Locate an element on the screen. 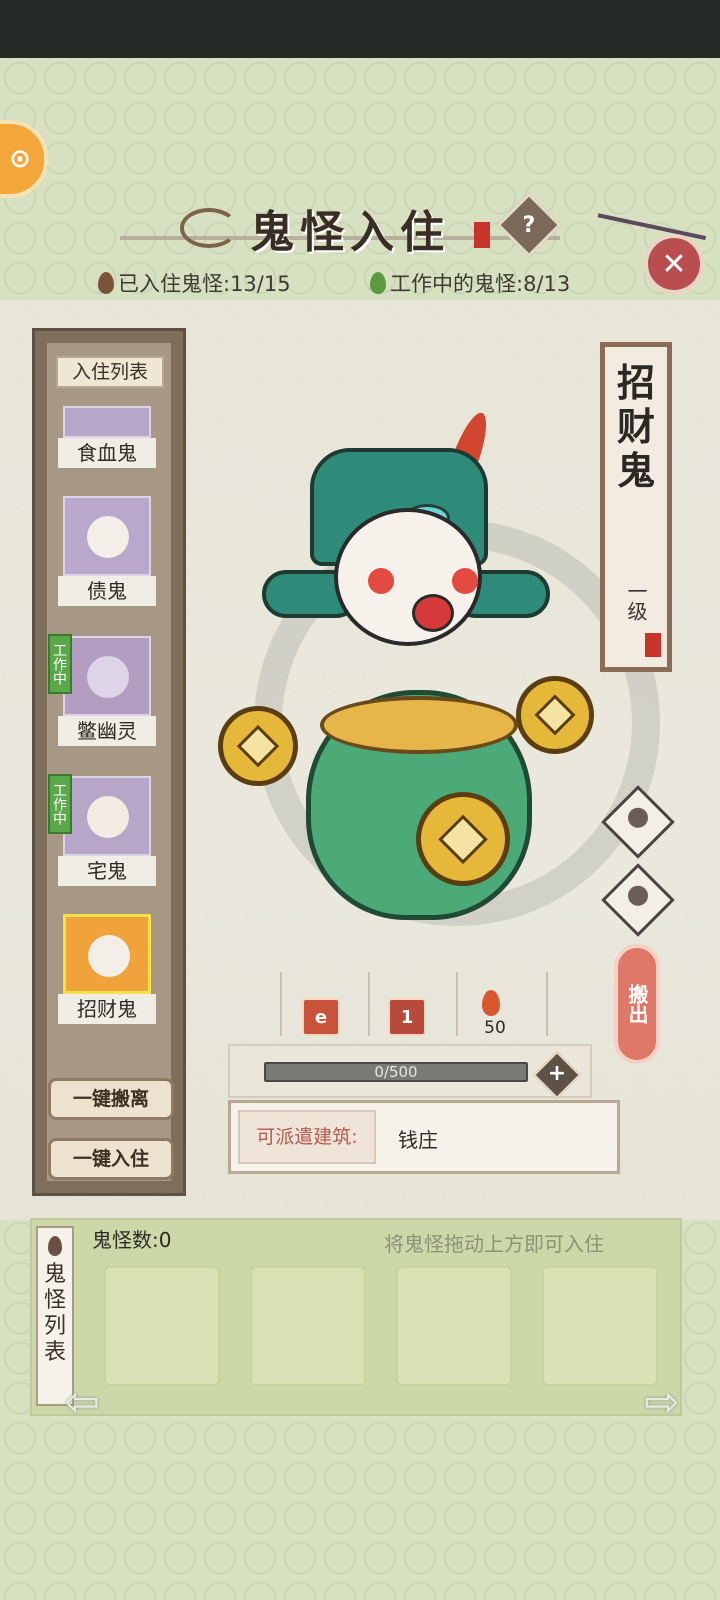  character-name-plate: 招财鬼 一级 is located at coordinates (636, 507).